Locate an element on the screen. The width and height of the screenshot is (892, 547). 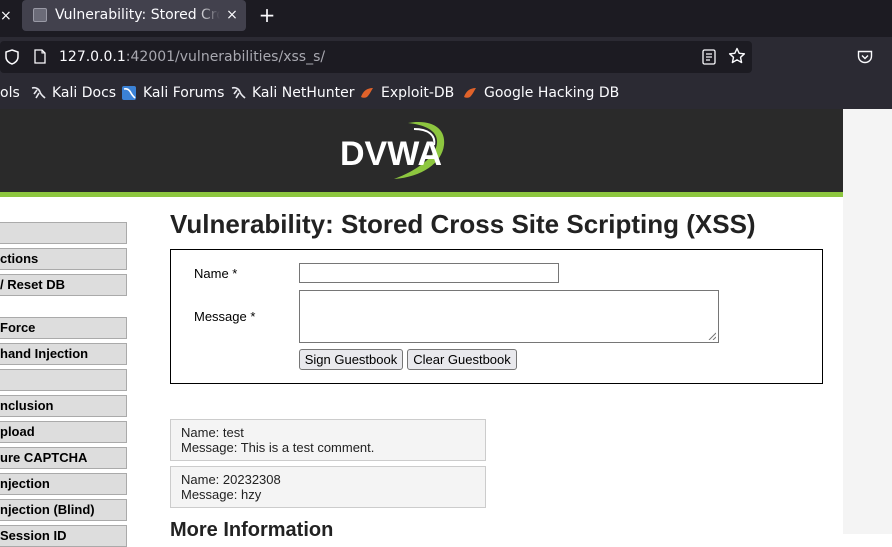
bookmark-kali-docs: Kali Docs is located at coordinates (73, 93).